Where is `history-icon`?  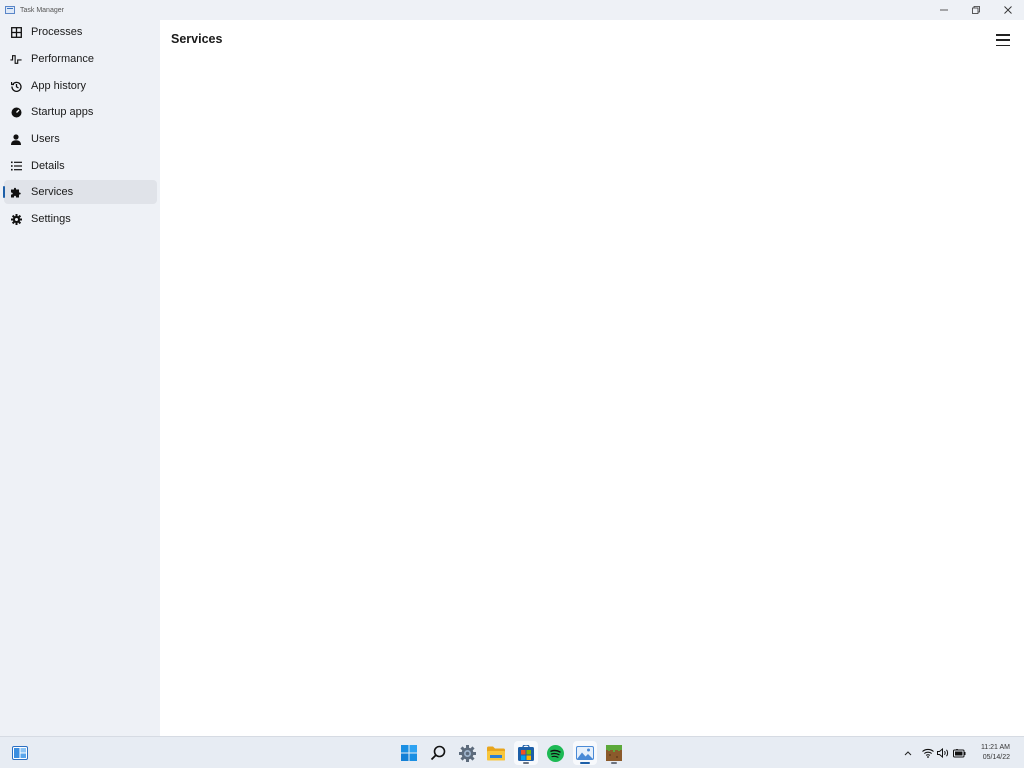 history-icon is located at coordinates (16, 86).